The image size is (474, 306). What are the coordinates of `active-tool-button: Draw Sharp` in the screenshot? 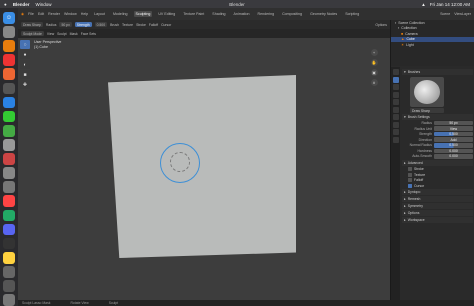 It's located at (32, 24).